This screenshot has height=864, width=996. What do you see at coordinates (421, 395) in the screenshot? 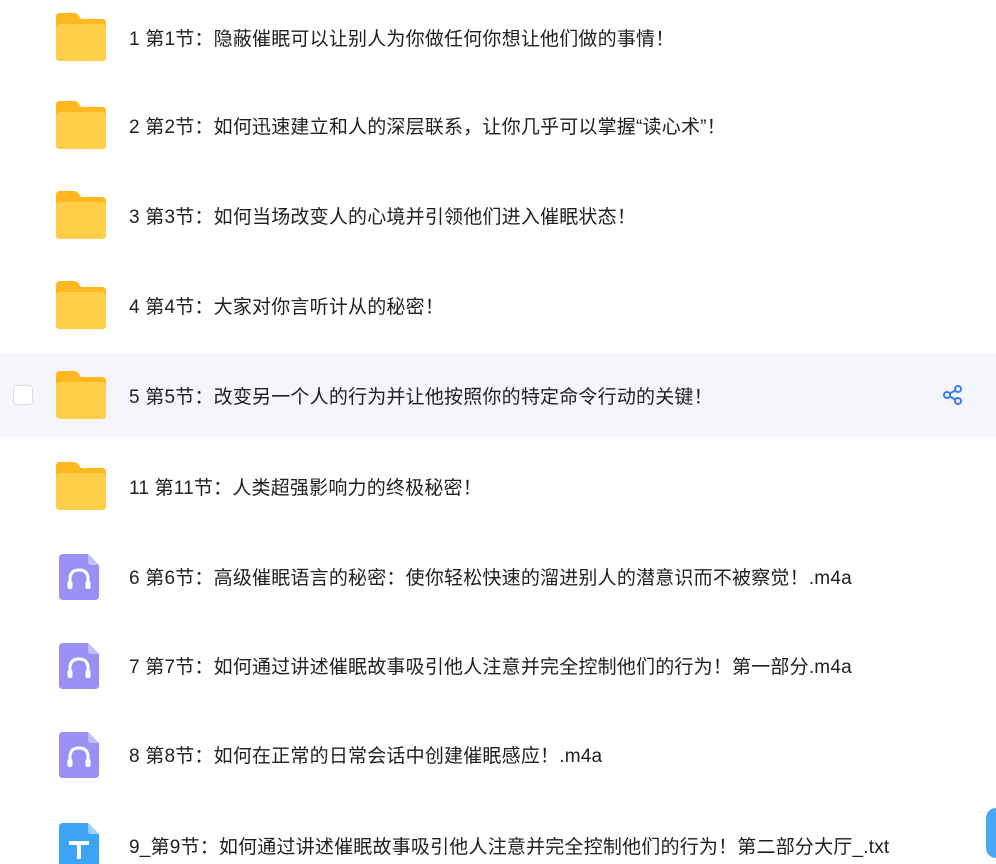
I see `file-name: 5 第5节：改变另一个人的行为并让他按照你的特定命令行动的关键！` at bounding box center [421, 395].